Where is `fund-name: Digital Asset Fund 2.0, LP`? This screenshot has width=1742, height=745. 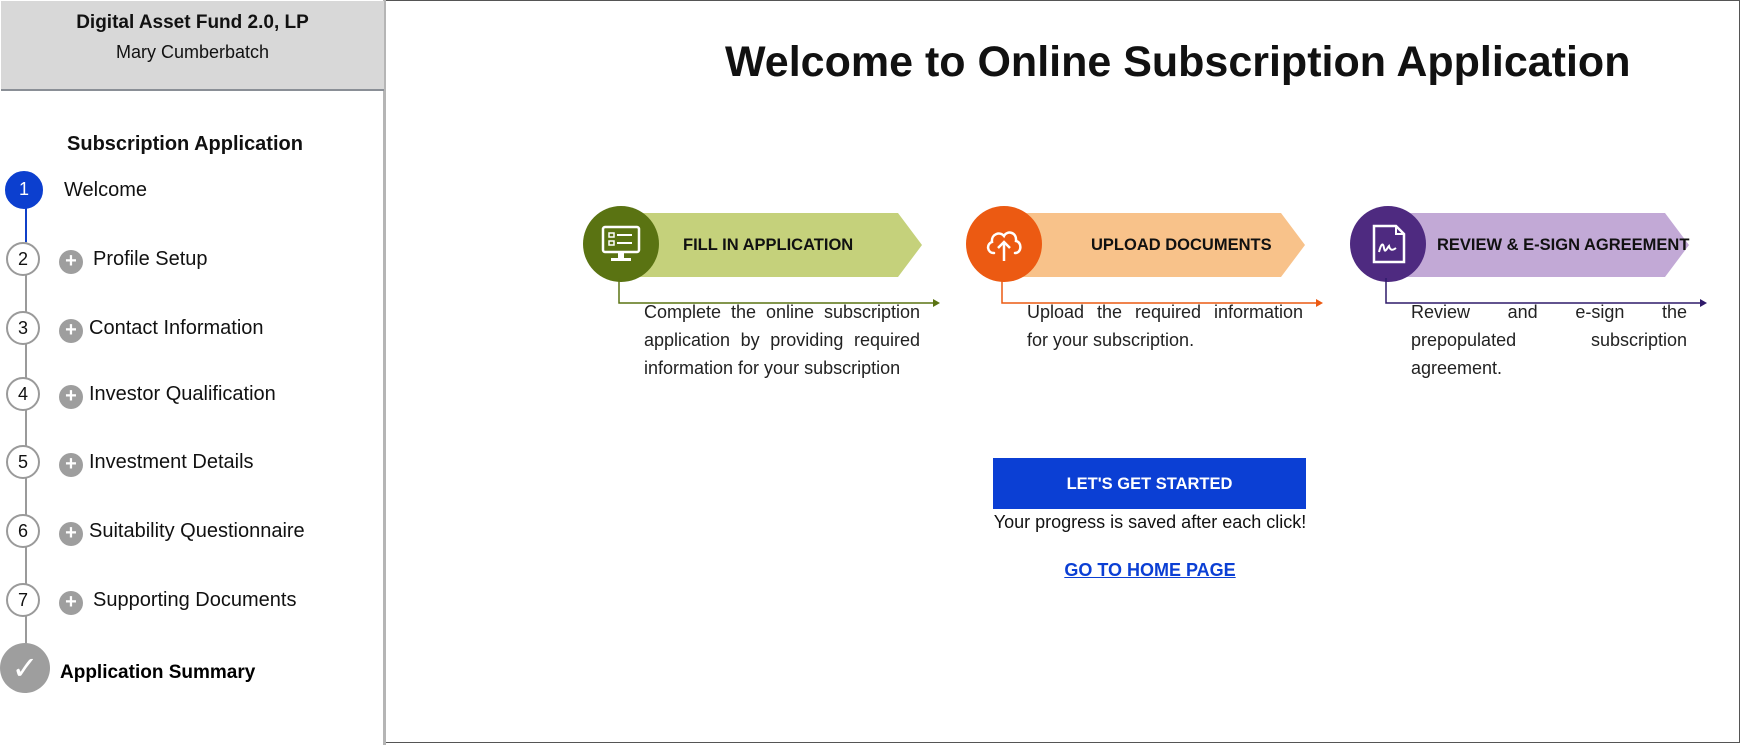
fund-name: Digital Asset Fund 2.0, LP is located at coordinates (192, 22).